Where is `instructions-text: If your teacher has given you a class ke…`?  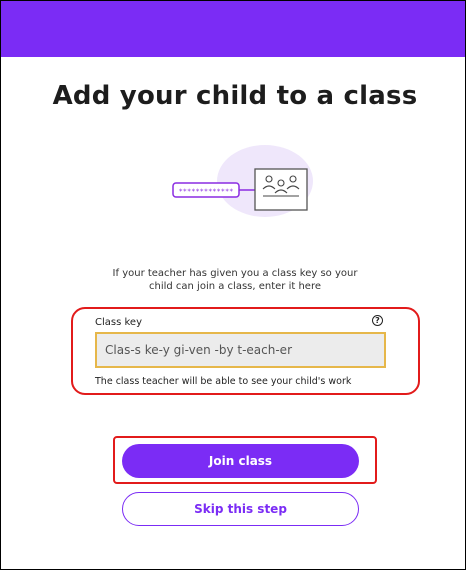 instructions-text: If your teacher has given you a class ke… is located at coordinates (235, 280).